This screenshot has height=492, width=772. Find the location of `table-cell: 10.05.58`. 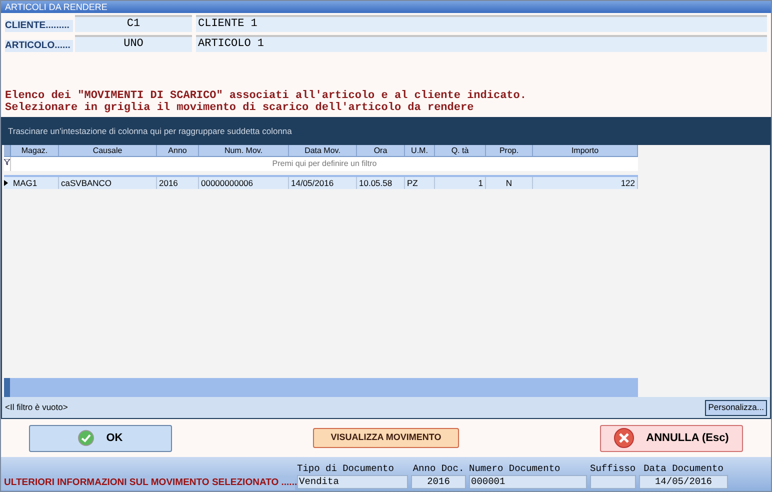

table-cell: 10.05.58 is located at coordinates (381, 183).